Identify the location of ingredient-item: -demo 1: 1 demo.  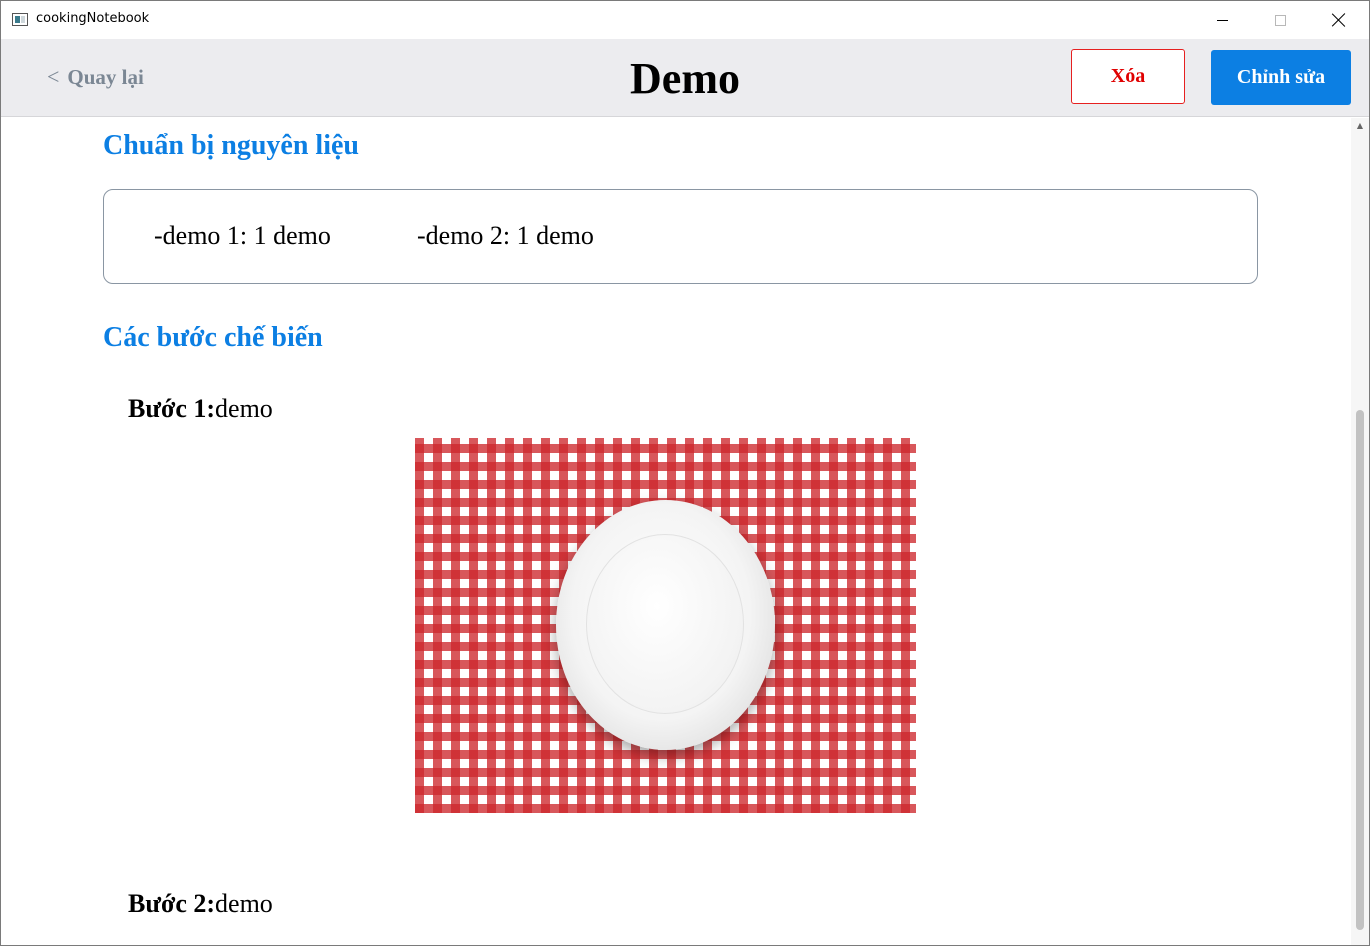
(242, 235).